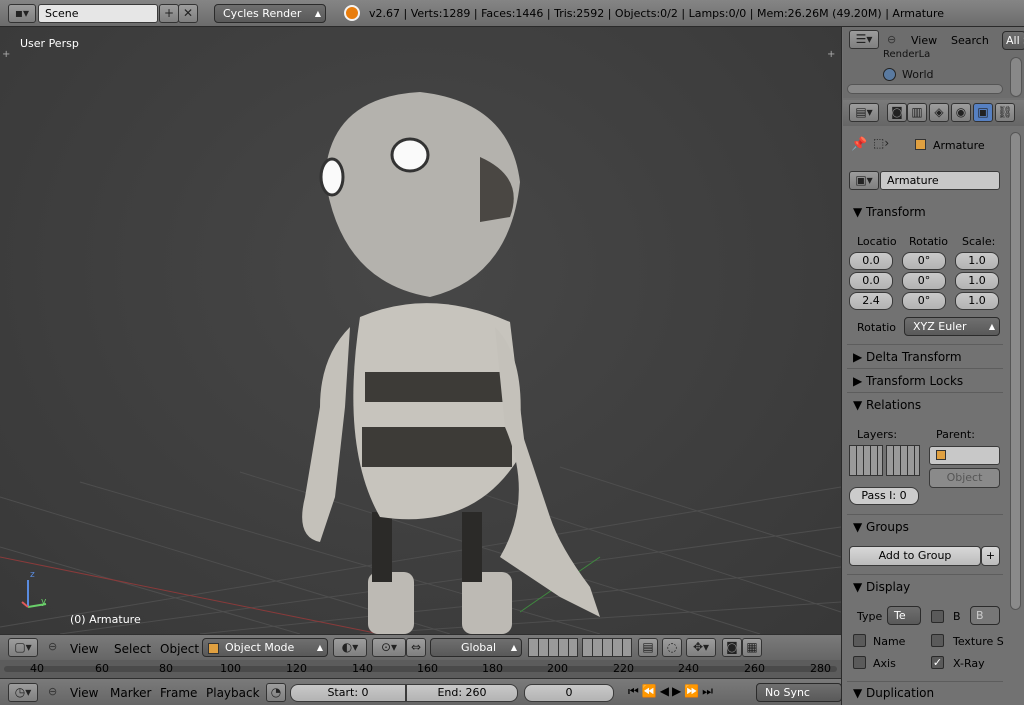 The width and height of the screenshot is (1024, 705). What do you see at coordinates (1013, 40) in the screenshot?
I see `outliner-filter-dropdown: All S` at bounding box center [1013, 40].